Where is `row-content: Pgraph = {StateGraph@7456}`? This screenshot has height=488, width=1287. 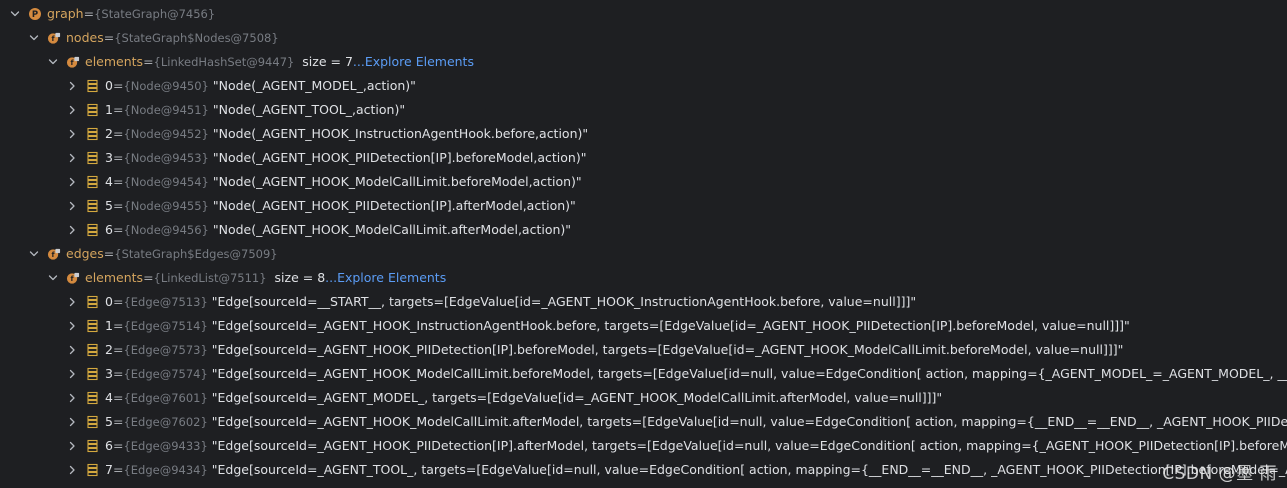
row-content: Pgraph = {StateGraph@7456} is located at coordinates (121, 14).